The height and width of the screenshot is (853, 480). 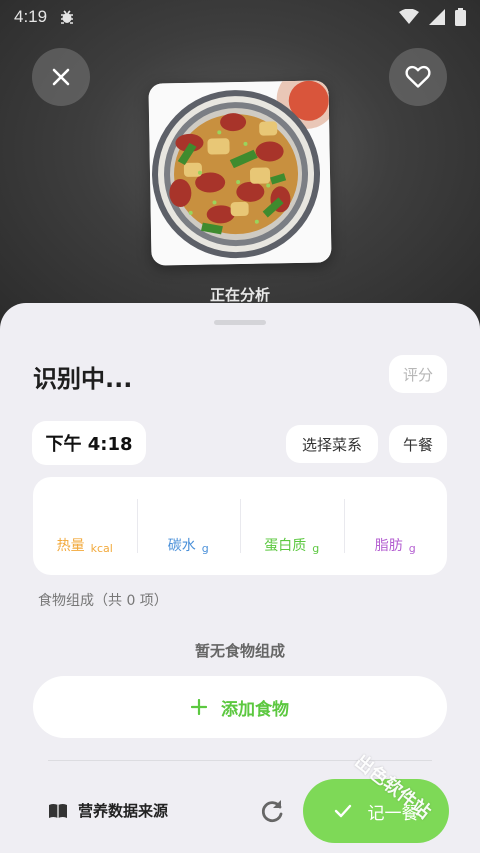 What do you see at coordinates (437, 17) in the screenshot?
I see `signal-icon` at bounding box center [437, 17].